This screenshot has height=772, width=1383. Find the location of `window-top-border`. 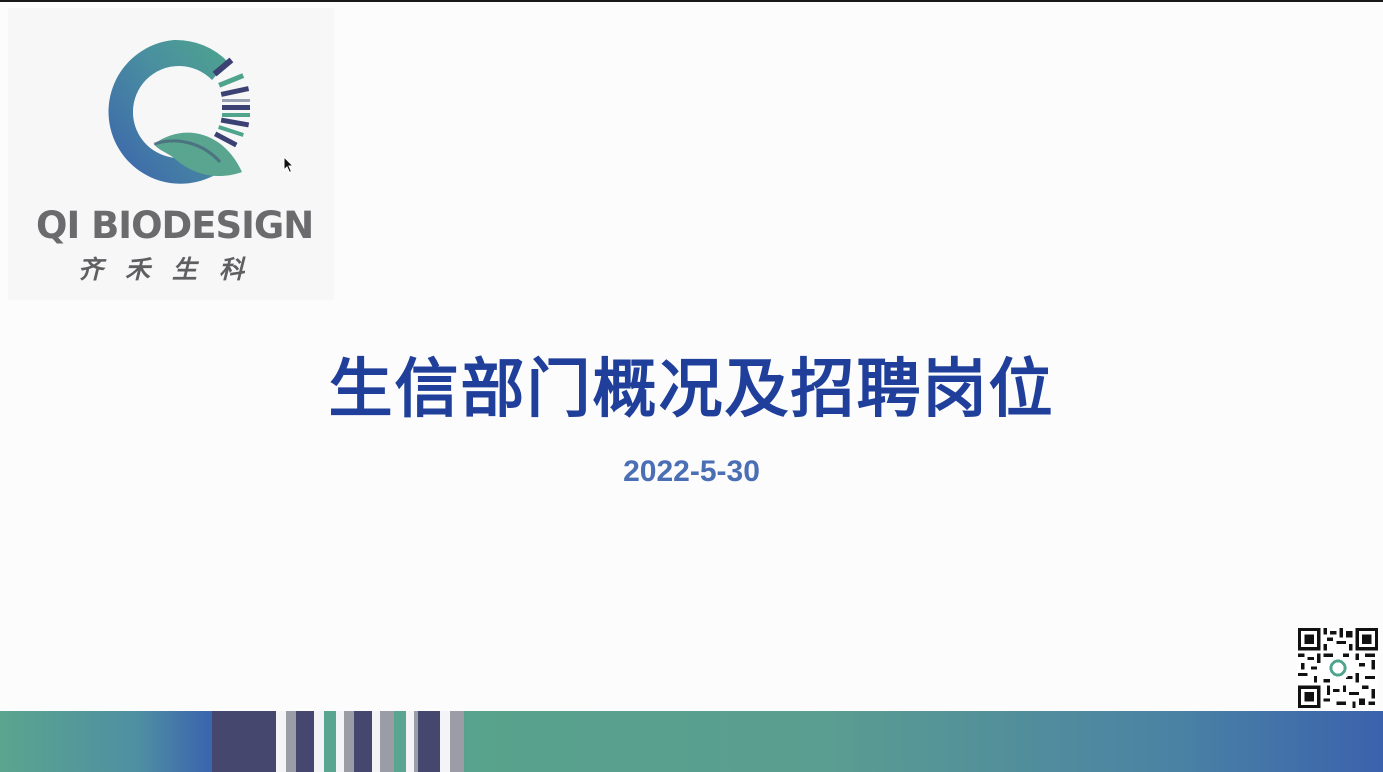

window-top-border is located at coordinates (691, 1).